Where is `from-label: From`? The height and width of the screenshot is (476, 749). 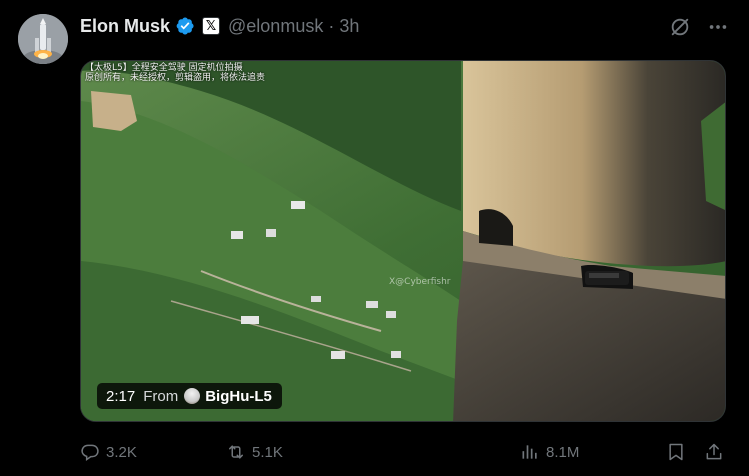 from-label: From is located at coordinates (161, 396).